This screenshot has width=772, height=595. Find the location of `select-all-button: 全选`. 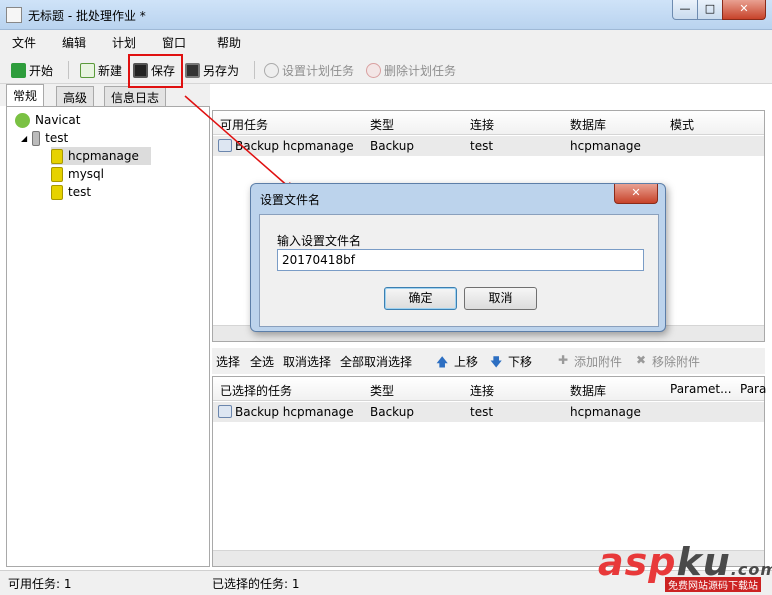

select-all-button: 全选 is located at coordinates (262, 361).